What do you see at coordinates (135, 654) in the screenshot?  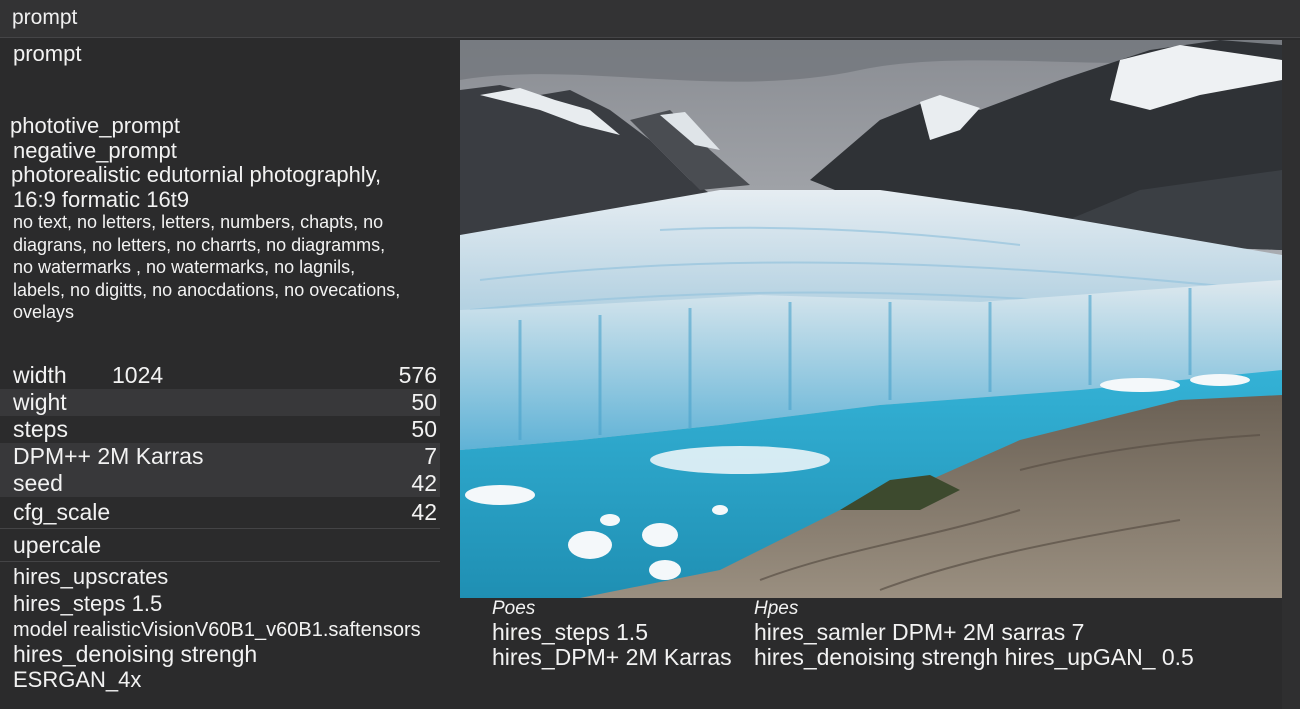 I see `hires-denoising-field: hires_denoising strengh` at bounding box center [135, 654].